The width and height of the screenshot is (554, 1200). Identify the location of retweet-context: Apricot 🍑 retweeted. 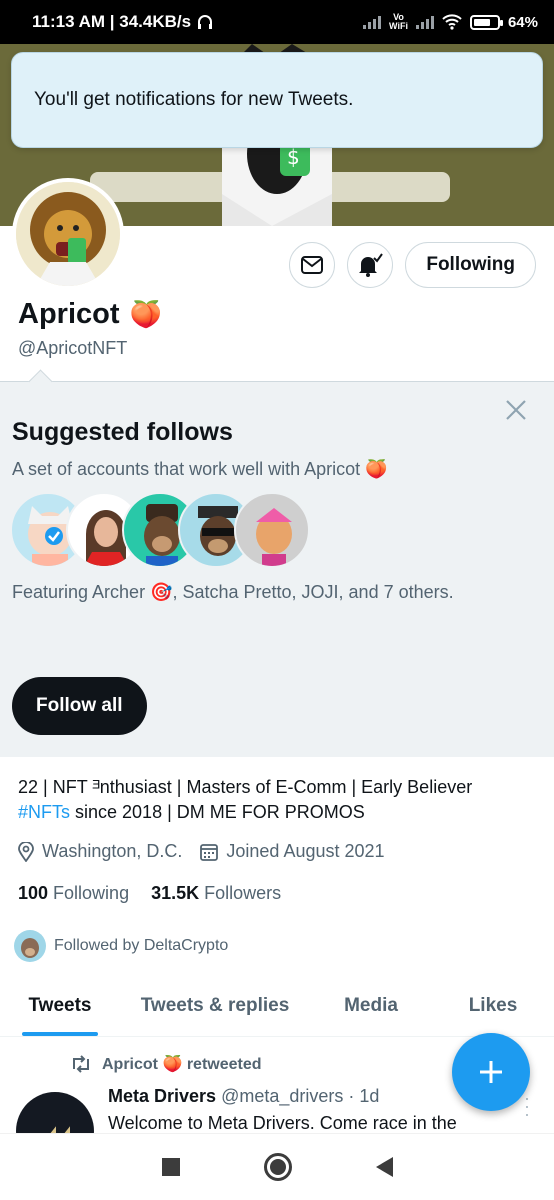
(166, 1064).